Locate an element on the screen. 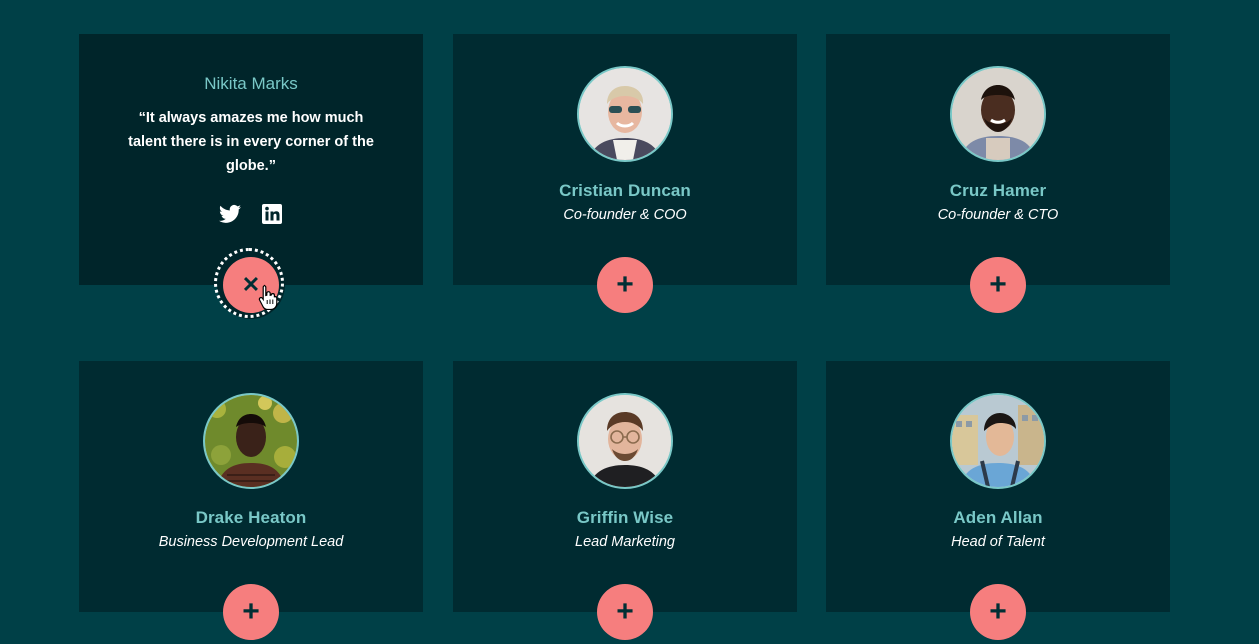  member-name: Drake Heaton is located at coordinates (251, 517).